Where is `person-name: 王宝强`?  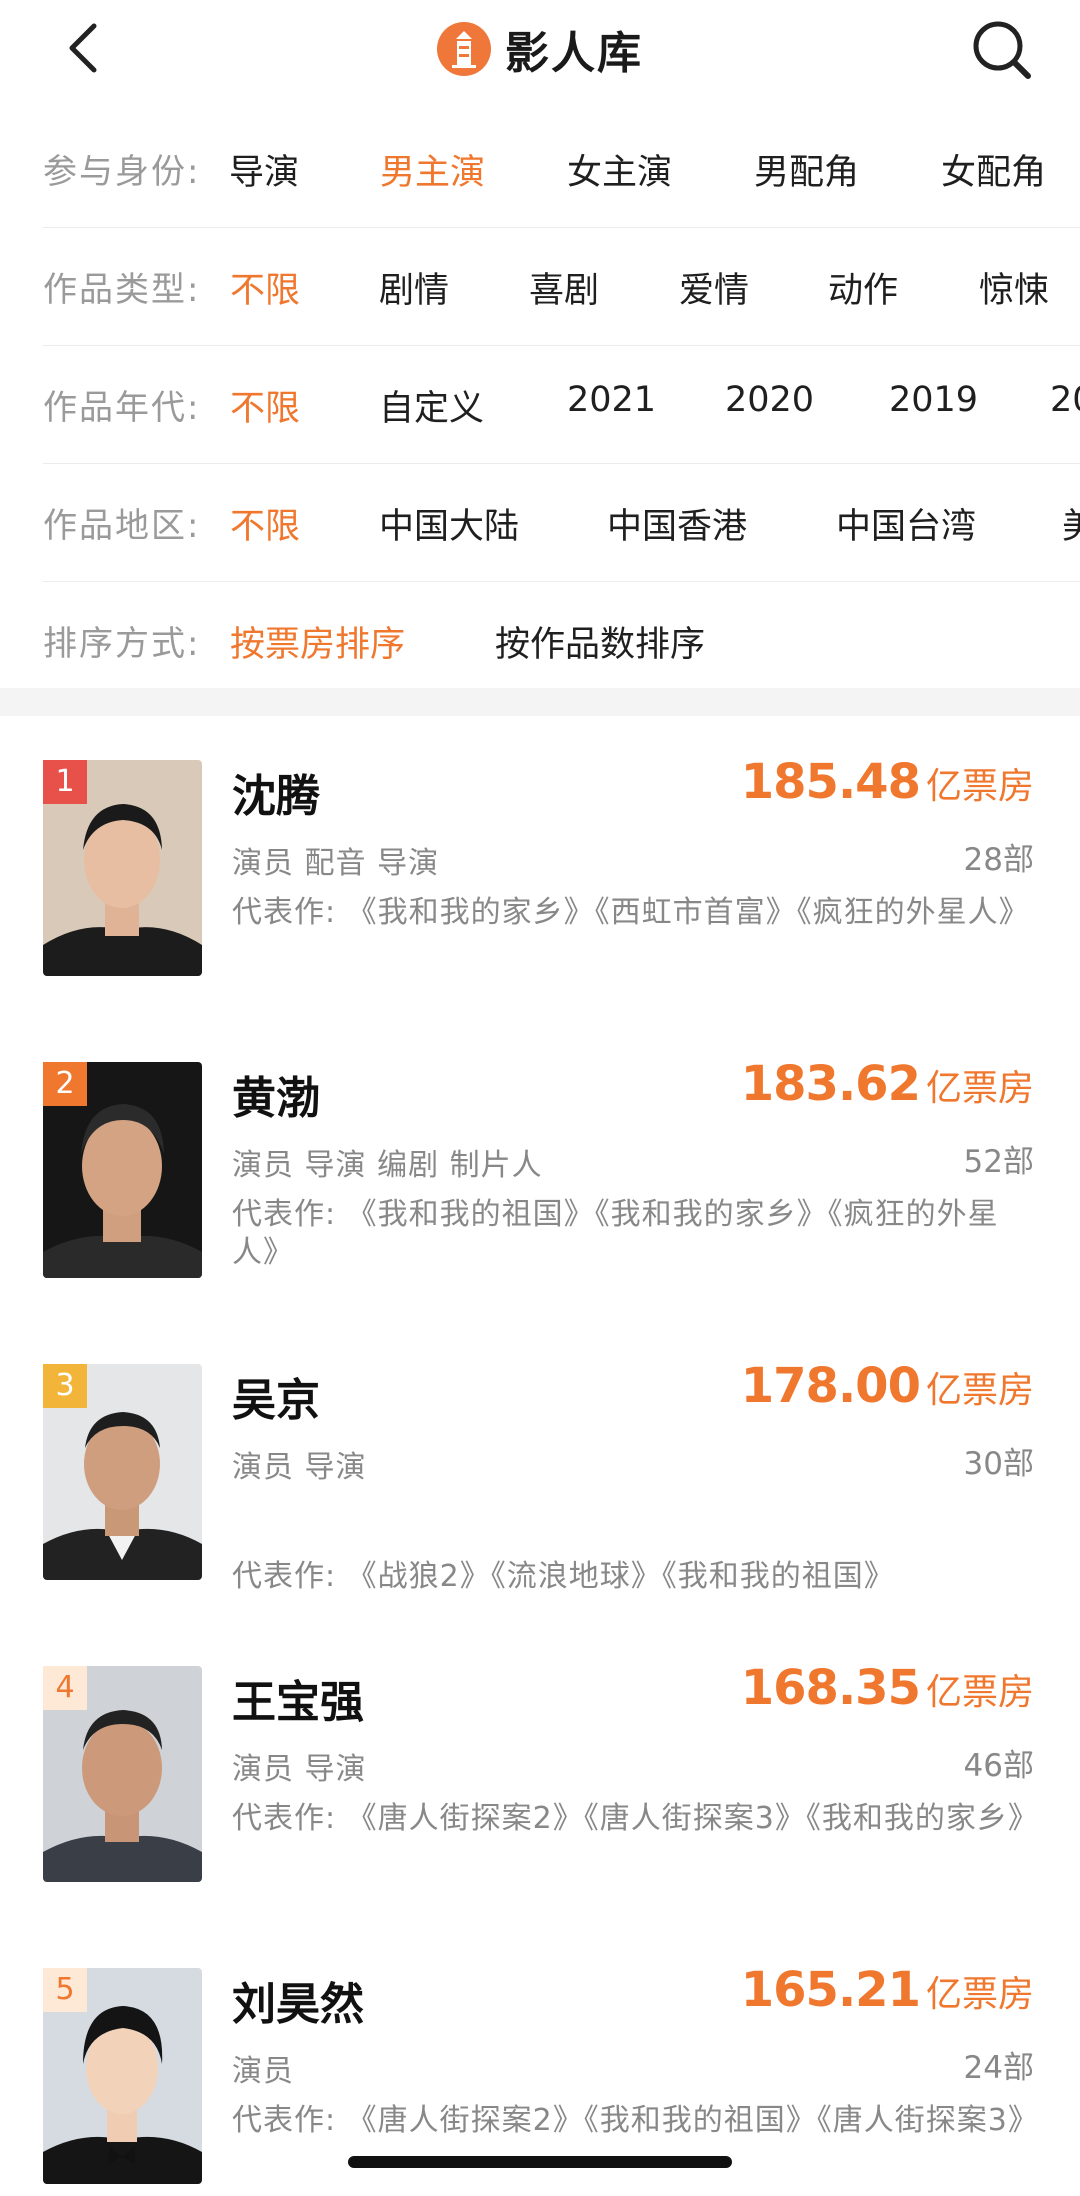
person-name: 王宝强 is located at coordinates (298, 1702).